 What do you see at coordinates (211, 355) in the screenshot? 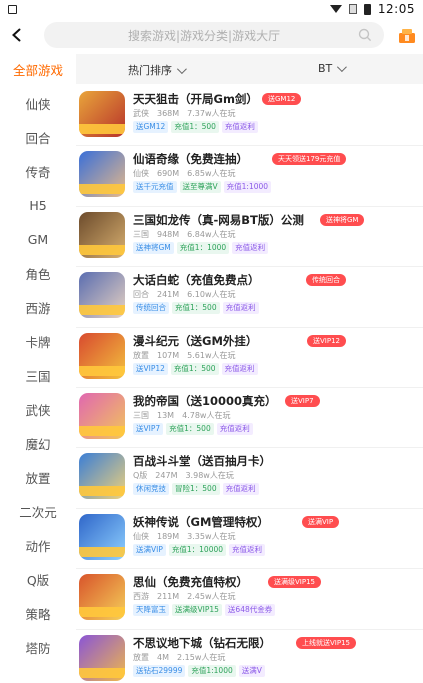
I see `game-meta-item: 5.61w人在玩` at bounding box center [211, 355].